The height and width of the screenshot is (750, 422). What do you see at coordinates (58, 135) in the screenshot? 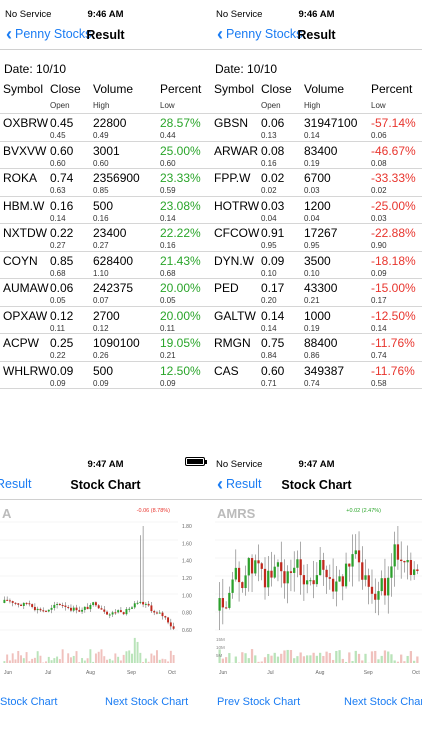
I see `open-cell: 0.45` at bounding box center [58, 135].